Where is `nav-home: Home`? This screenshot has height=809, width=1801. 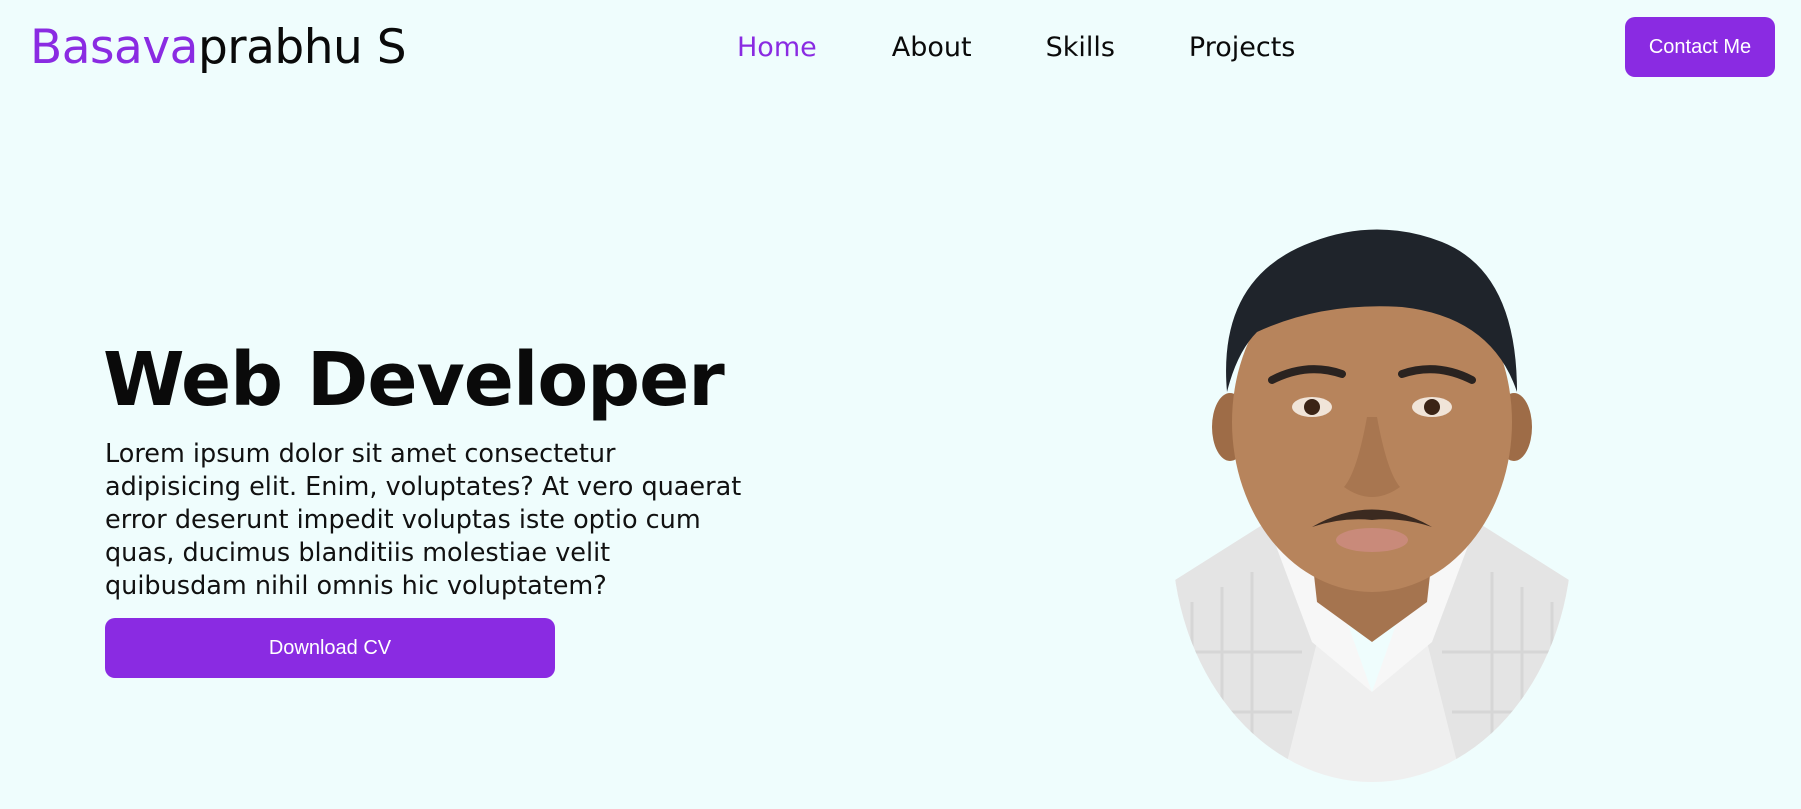 nav-home: Home is located at coordinates (777, 48).